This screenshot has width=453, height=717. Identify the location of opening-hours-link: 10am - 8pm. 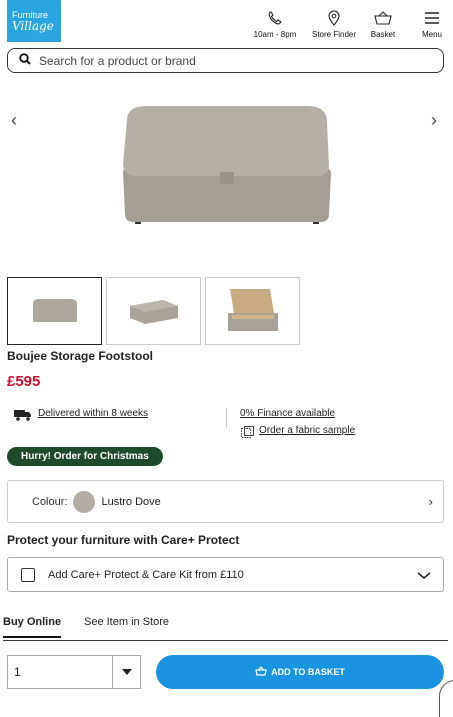
(275, 23).